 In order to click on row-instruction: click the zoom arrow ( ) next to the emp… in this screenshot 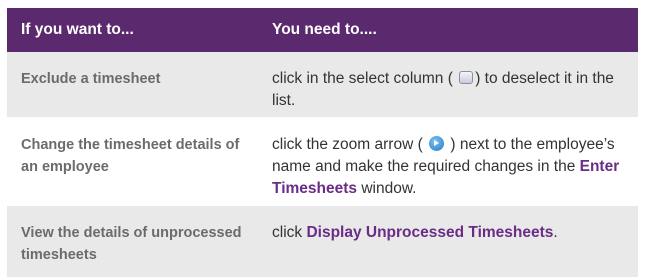, I will do `click(447, 167)`.